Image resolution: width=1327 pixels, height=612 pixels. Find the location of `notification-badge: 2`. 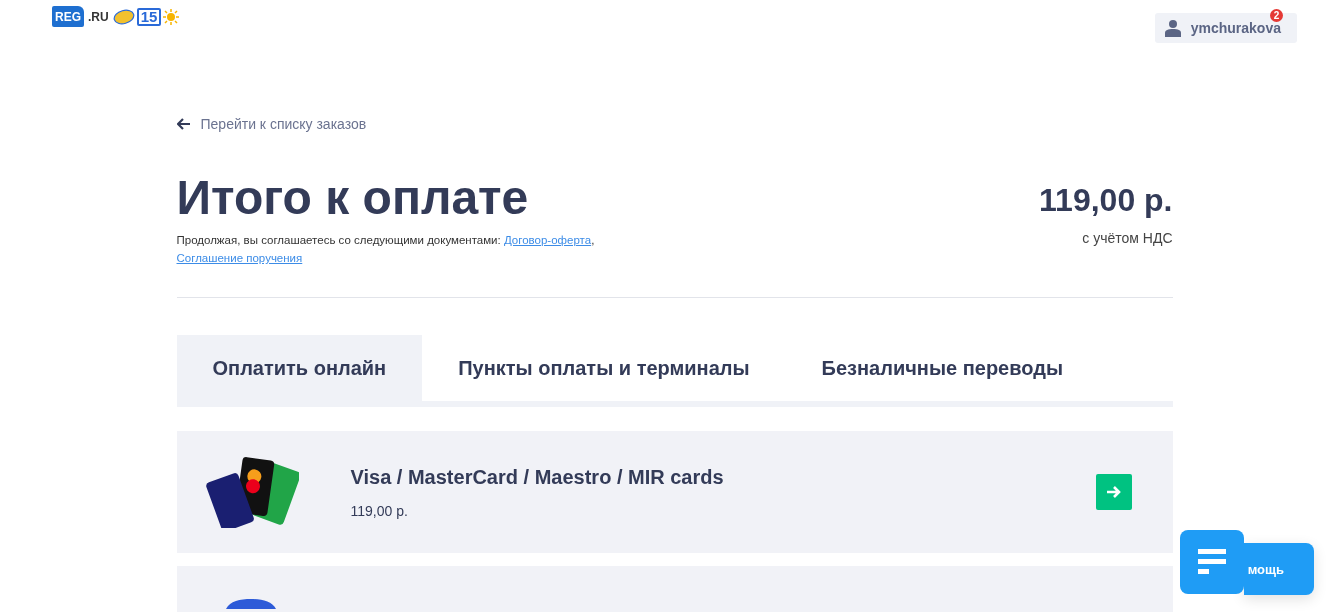

notification-badge: 2 is located at coordinates (1276, 15).